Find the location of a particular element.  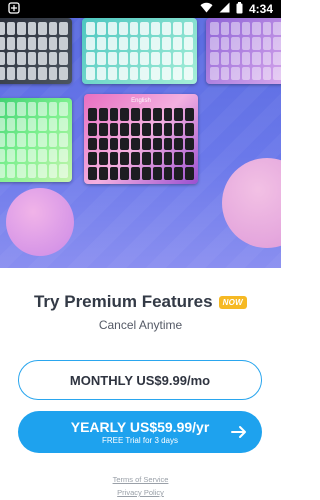

monthly-plan-button: MONTHLY US$9.99/mo is located at coordinates (140, 380).